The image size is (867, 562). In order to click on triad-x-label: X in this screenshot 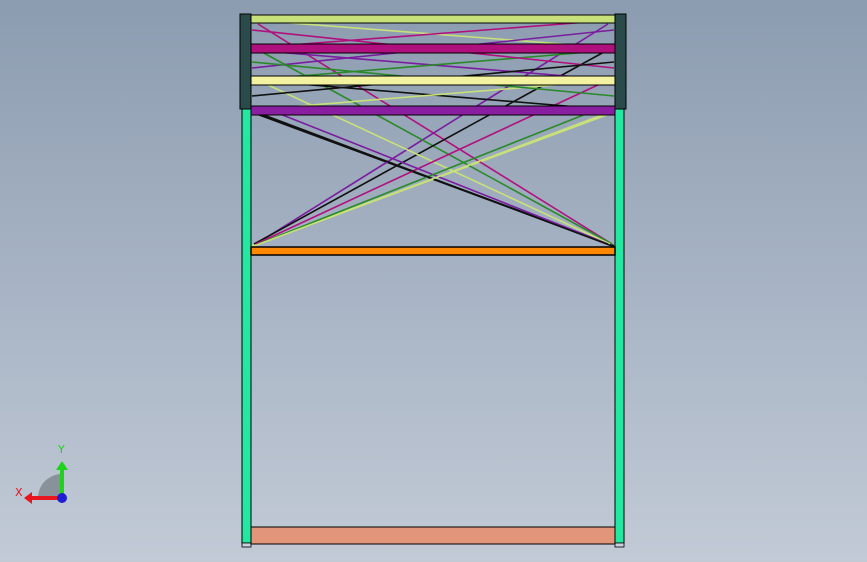, I will do `click(19, 492)`.